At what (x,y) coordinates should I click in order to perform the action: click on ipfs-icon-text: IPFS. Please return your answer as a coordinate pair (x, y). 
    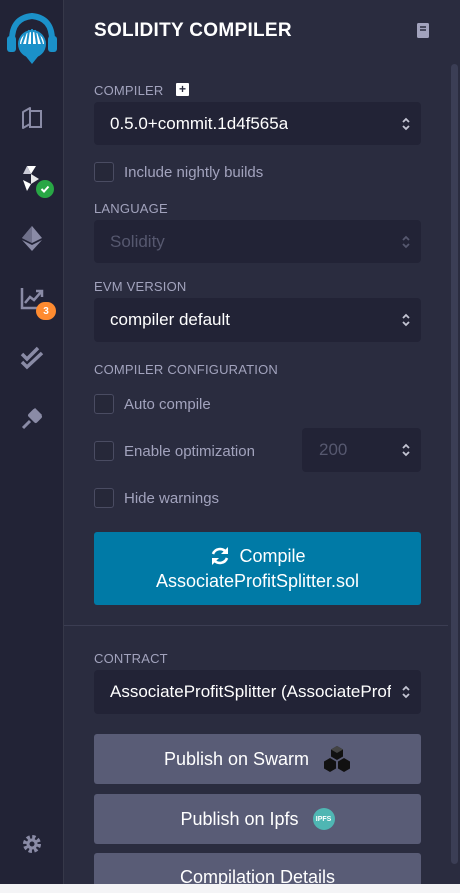
    Looking at the image, I should click on (323, 819).